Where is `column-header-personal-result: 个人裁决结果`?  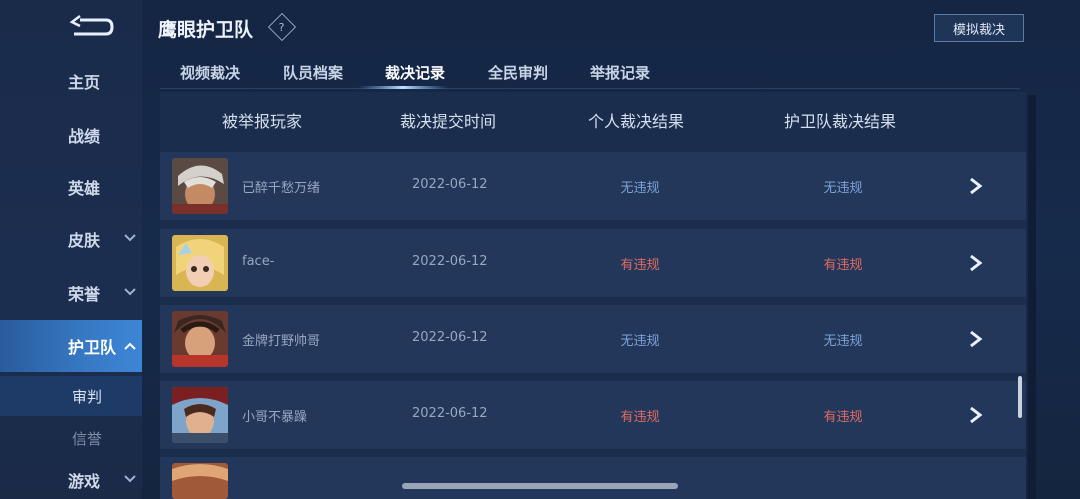 column-header-personal-result: 个人裁决结果 is located at coordinates (636, 121).